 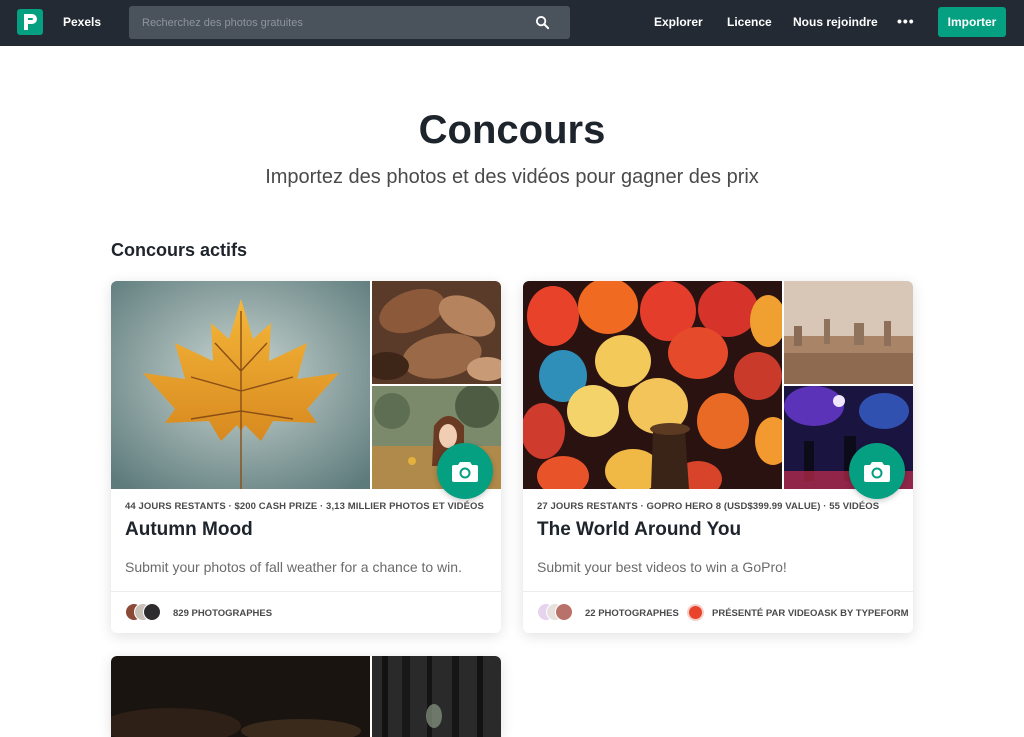 What do you see at coordinates (240, 696) in the screenshot?
I see `dark-forest-photo` at bounding box center [240, 696].